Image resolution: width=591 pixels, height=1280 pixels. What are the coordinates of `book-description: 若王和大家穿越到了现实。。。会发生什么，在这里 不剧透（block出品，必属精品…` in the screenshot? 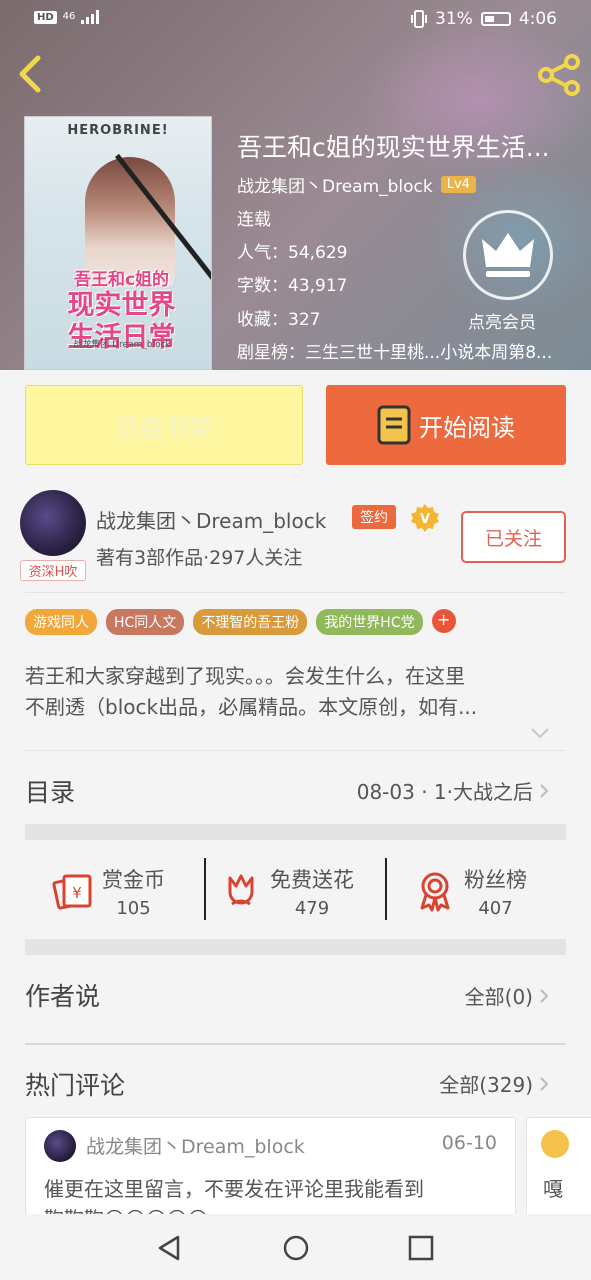 It's located at (295, 692).